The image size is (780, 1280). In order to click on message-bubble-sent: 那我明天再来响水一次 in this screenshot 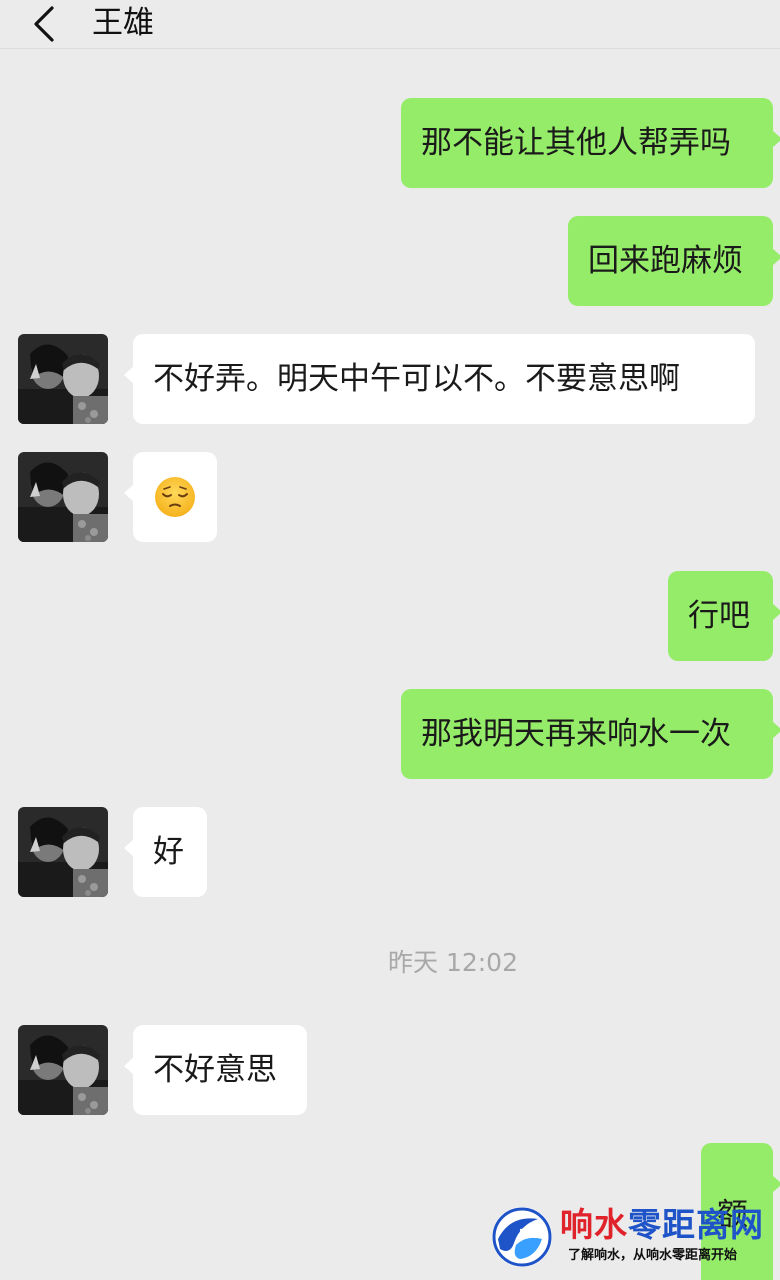, I will do `click(590, 734)`.